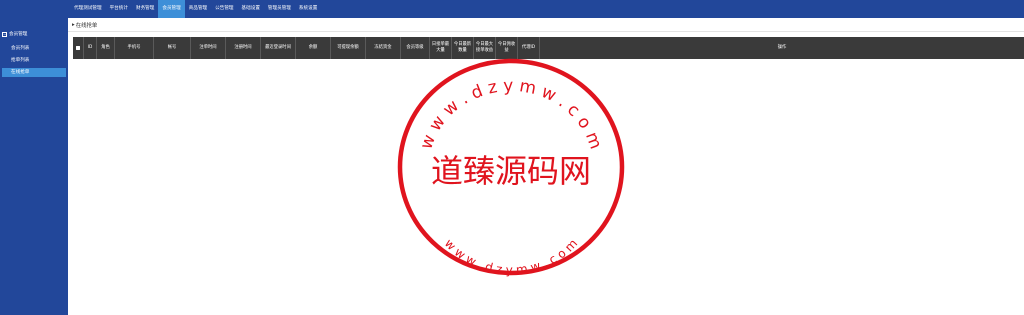 This screenshot has width=1024, height=315. I want to click on nav-item-members: 会员管理, so click(171, 9).